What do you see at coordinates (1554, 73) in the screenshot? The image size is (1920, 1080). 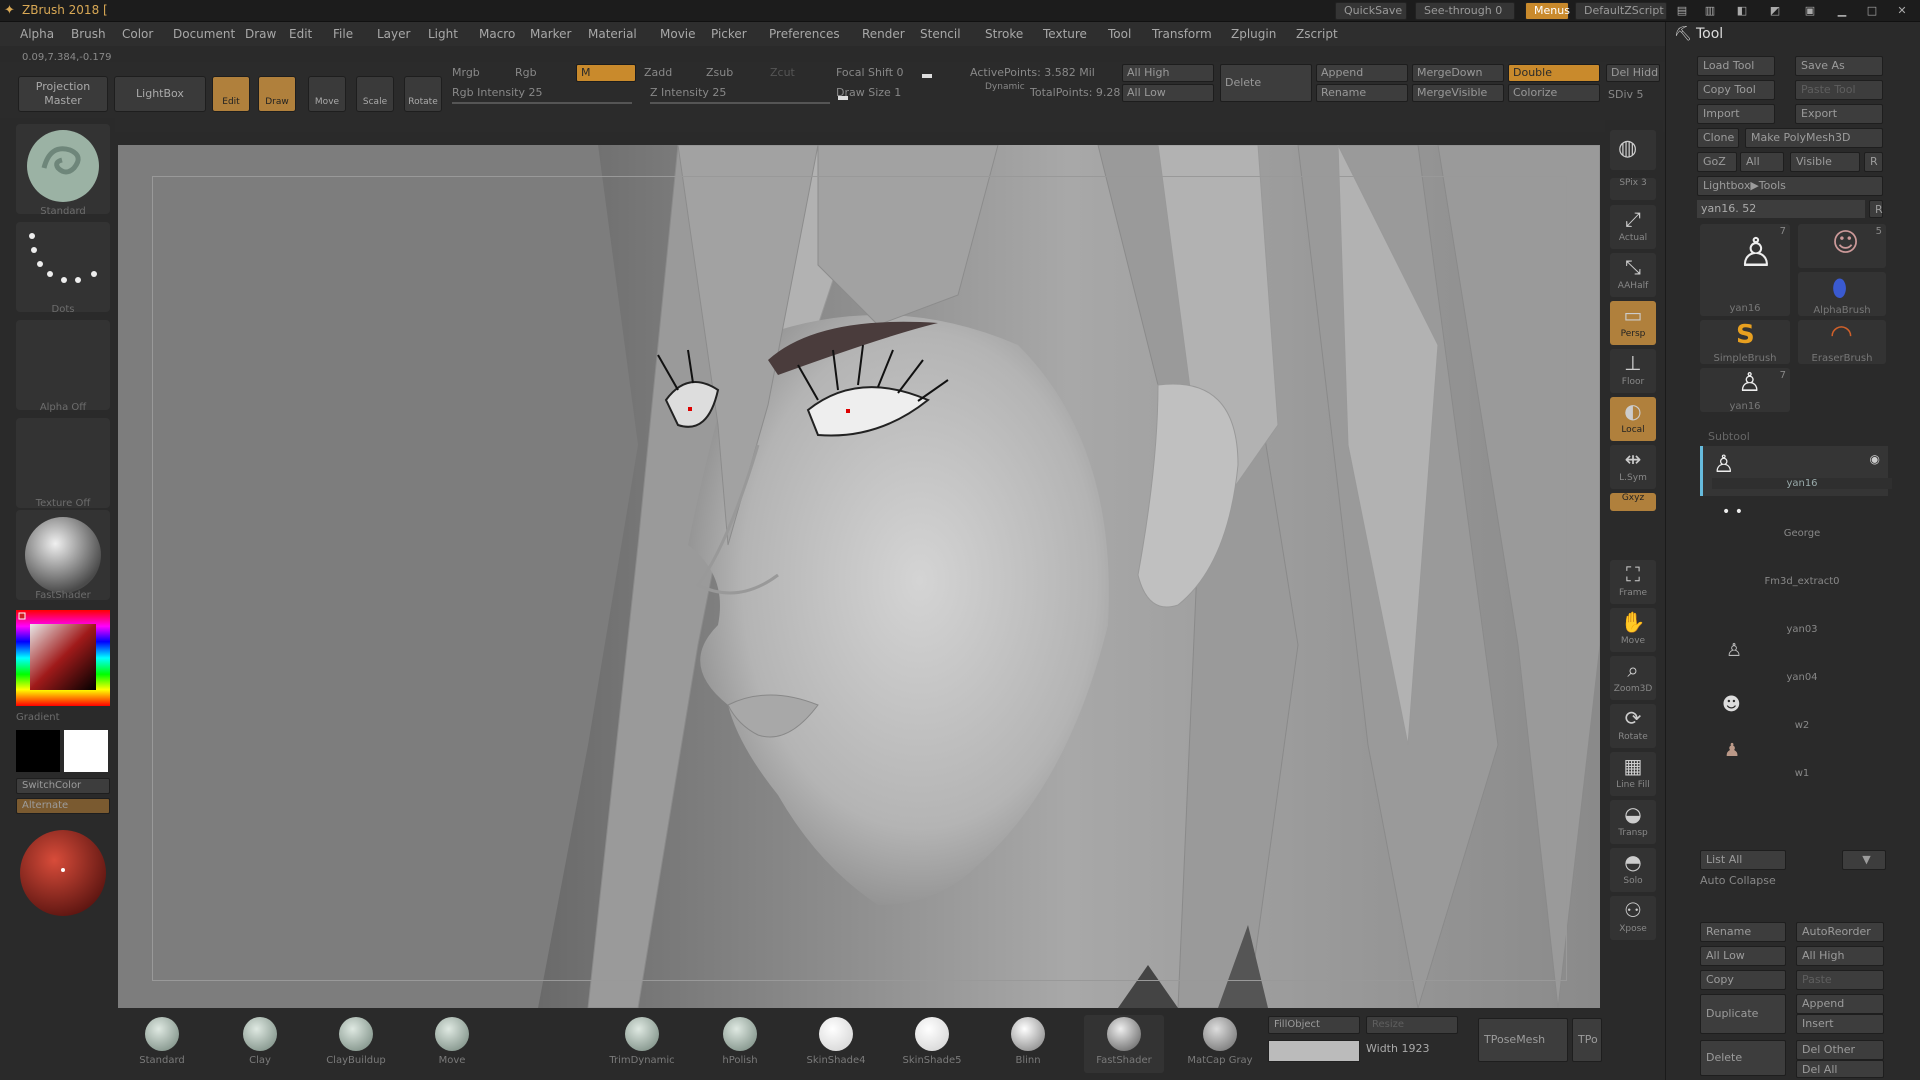 I see `double-button: Double` at bounding box center [1554, 73].